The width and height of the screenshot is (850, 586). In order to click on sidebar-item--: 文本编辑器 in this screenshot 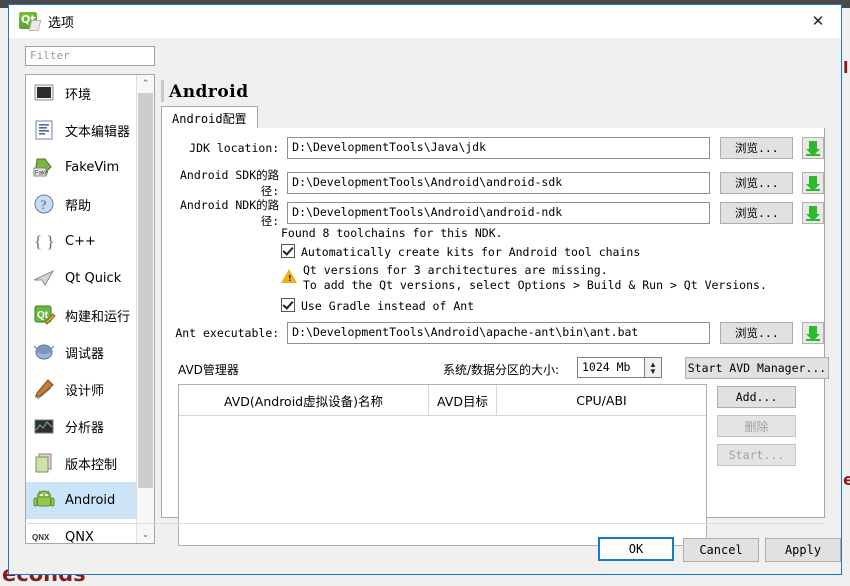, I will do `click(82, 130)`.